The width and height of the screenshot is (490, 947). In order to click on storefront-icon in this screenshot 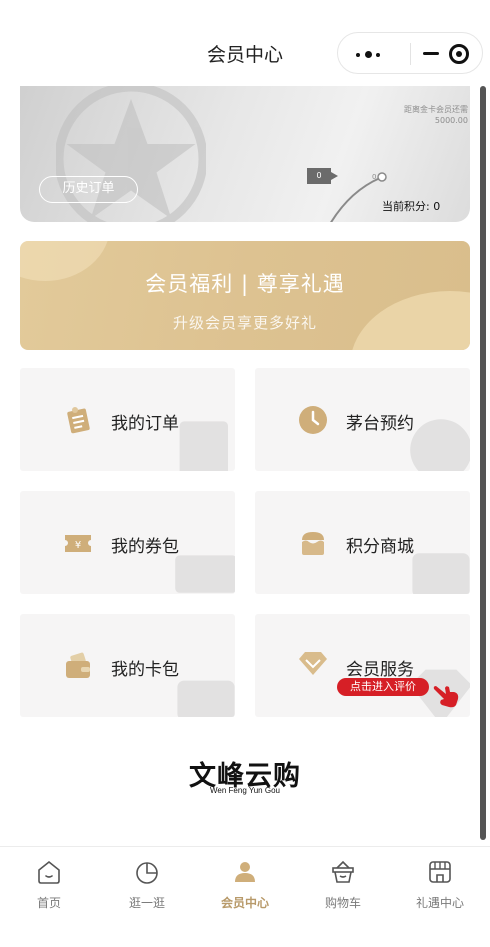, I will do `click(440, 872)`.